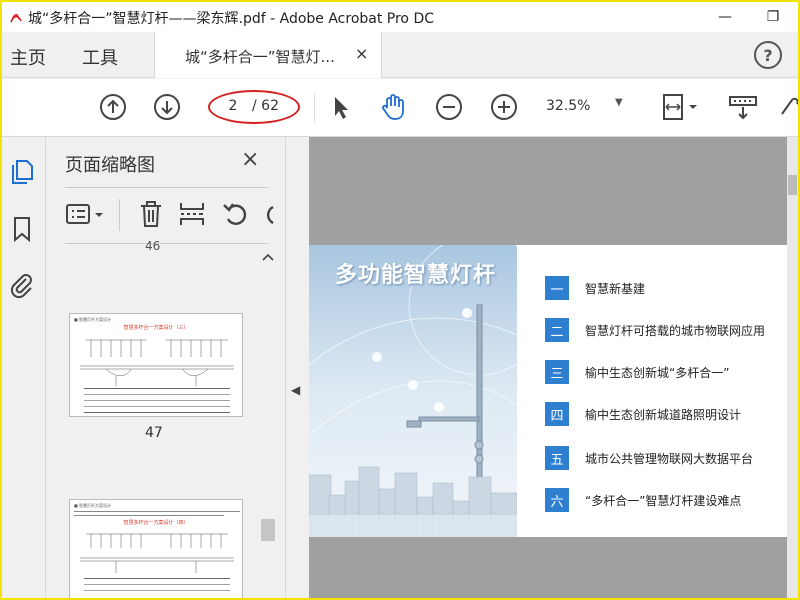 The width and height of the screenshot is (800, 600). Describe the element at coordinates (557, 414) in the screenshot. I see `toc-number: 四` at that location.